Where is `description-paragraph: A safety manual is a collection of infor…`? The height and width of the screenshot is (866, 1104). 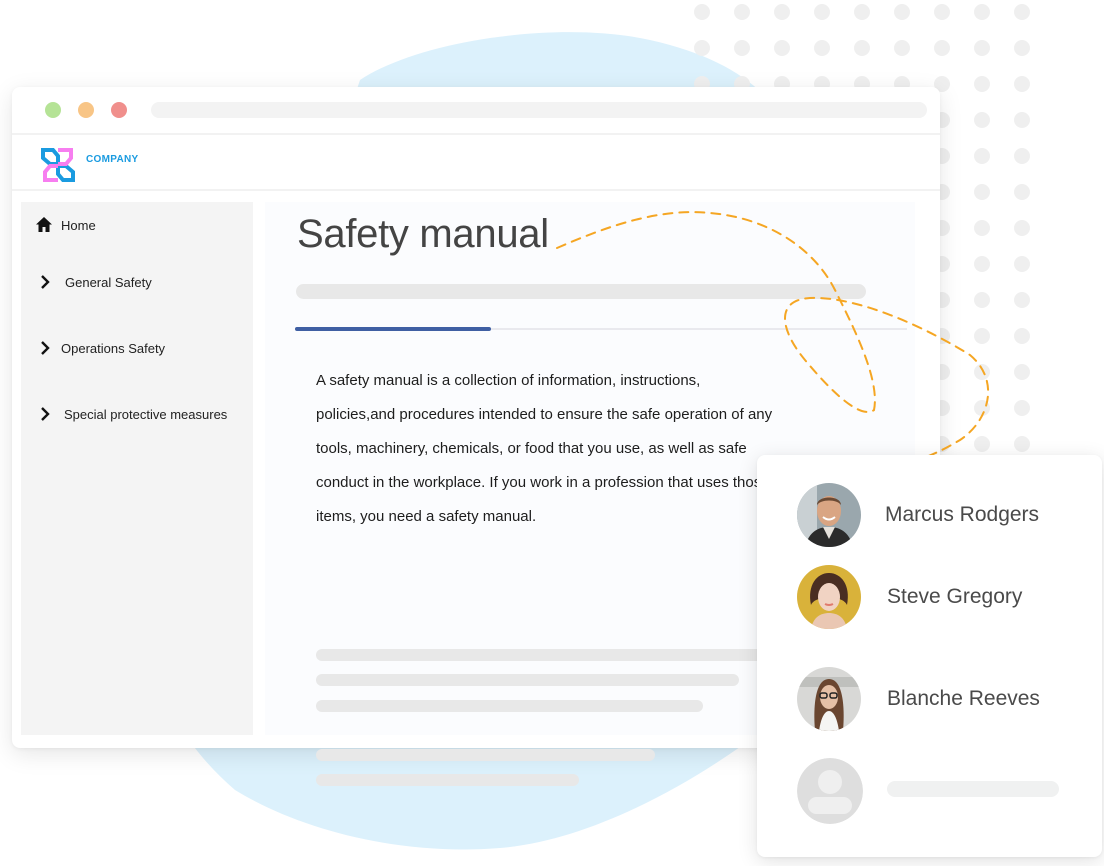 description-paragraph: A safety manual is a collection of infor… is located at coordinates (544, 448).